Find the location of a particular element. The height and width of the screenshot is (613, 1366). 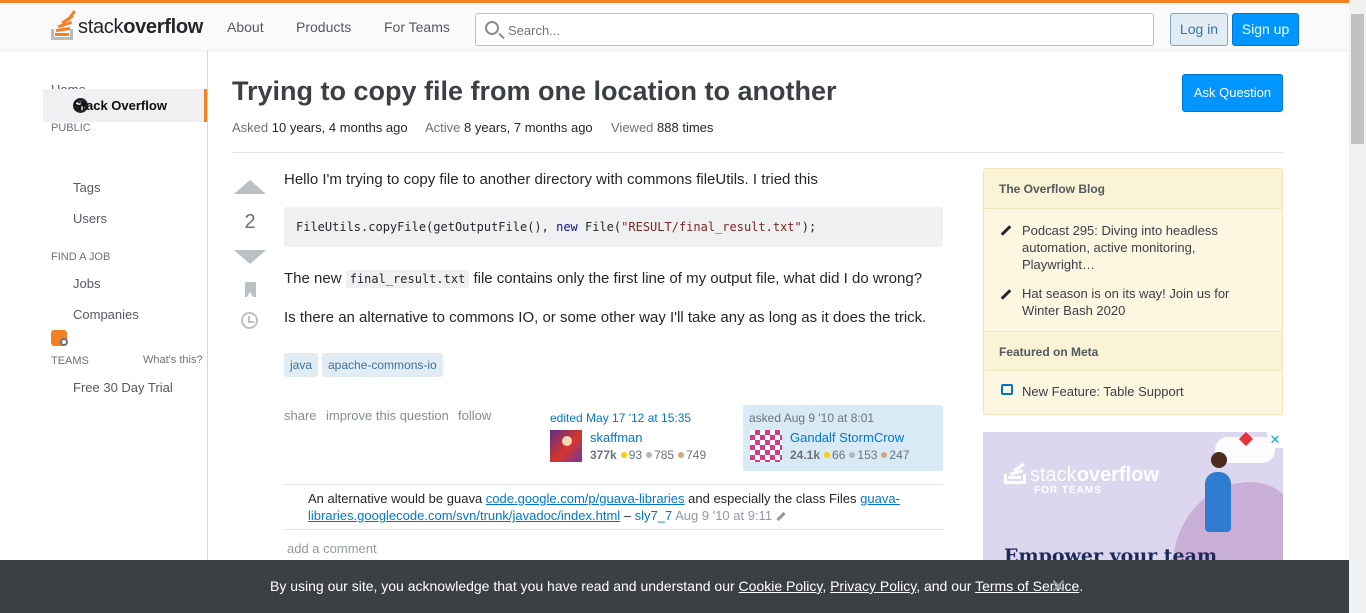

edit-pencil-icon is located at coordinates (781, 516).